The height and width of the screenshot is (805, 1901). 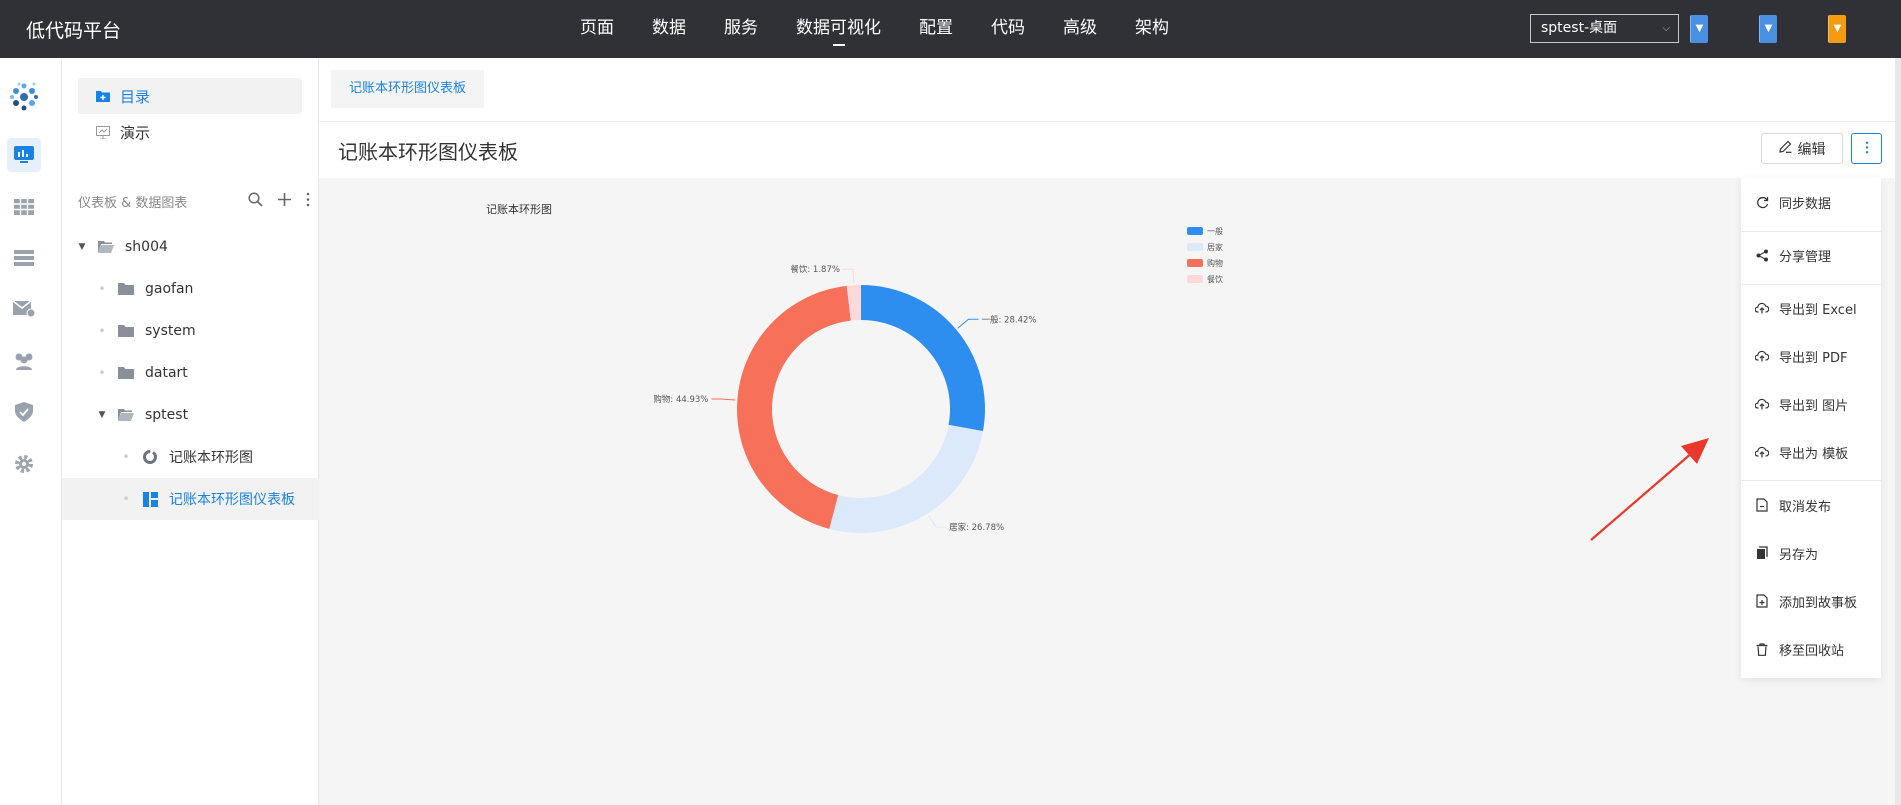 What do you see at coordinates (24, 309) in the screenshot?
I see `mail-icon` at bounding box center [24, 309].